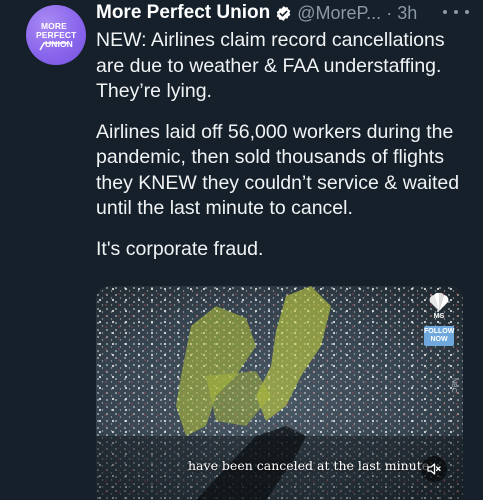 The height and width of the screenshot is (500, 483). I want to click on avatar-swoosh-icon, so click(53, 46).